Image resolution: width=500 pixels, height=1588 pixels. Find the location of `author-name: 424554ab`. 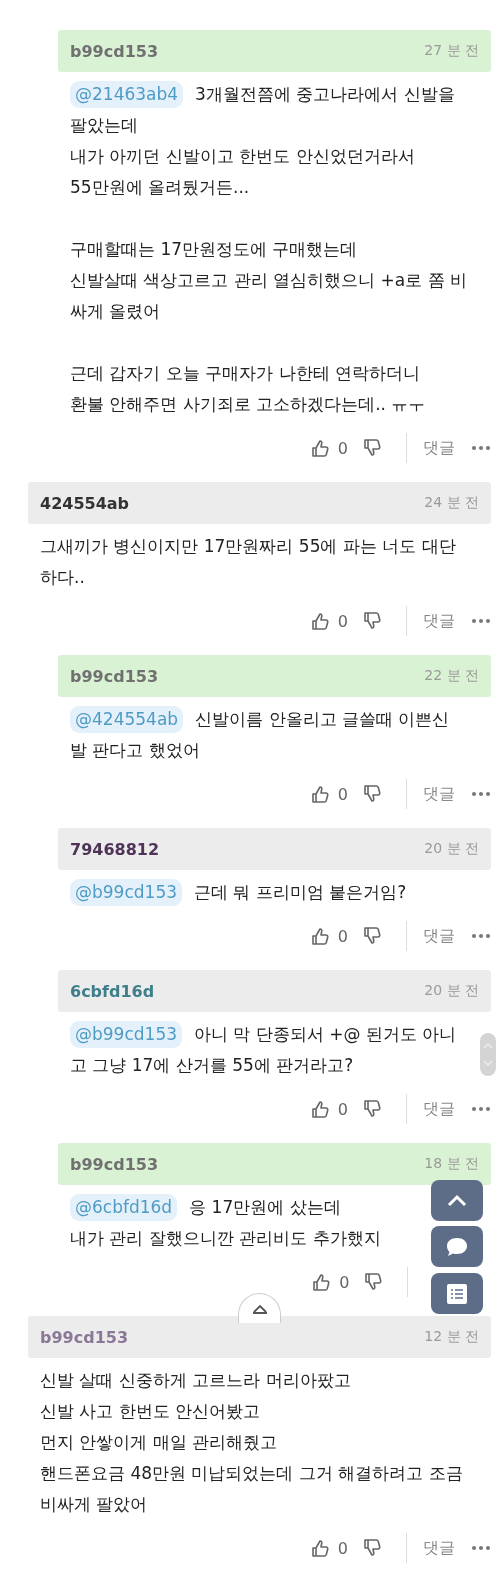

author-name: 424554ab is located at coordinates (85, 503).